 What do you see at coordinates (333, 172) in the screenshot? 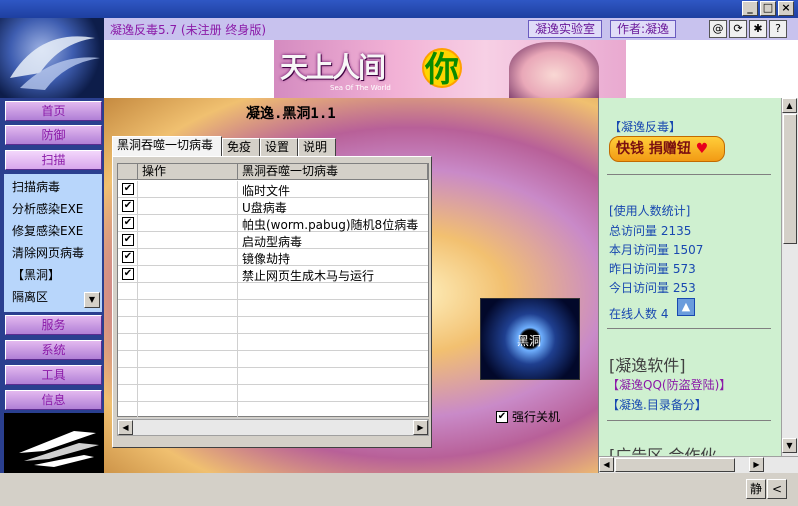
I see `column-header-item: 黑洞吞噬一切病毒` at bounding box center [333, 172].